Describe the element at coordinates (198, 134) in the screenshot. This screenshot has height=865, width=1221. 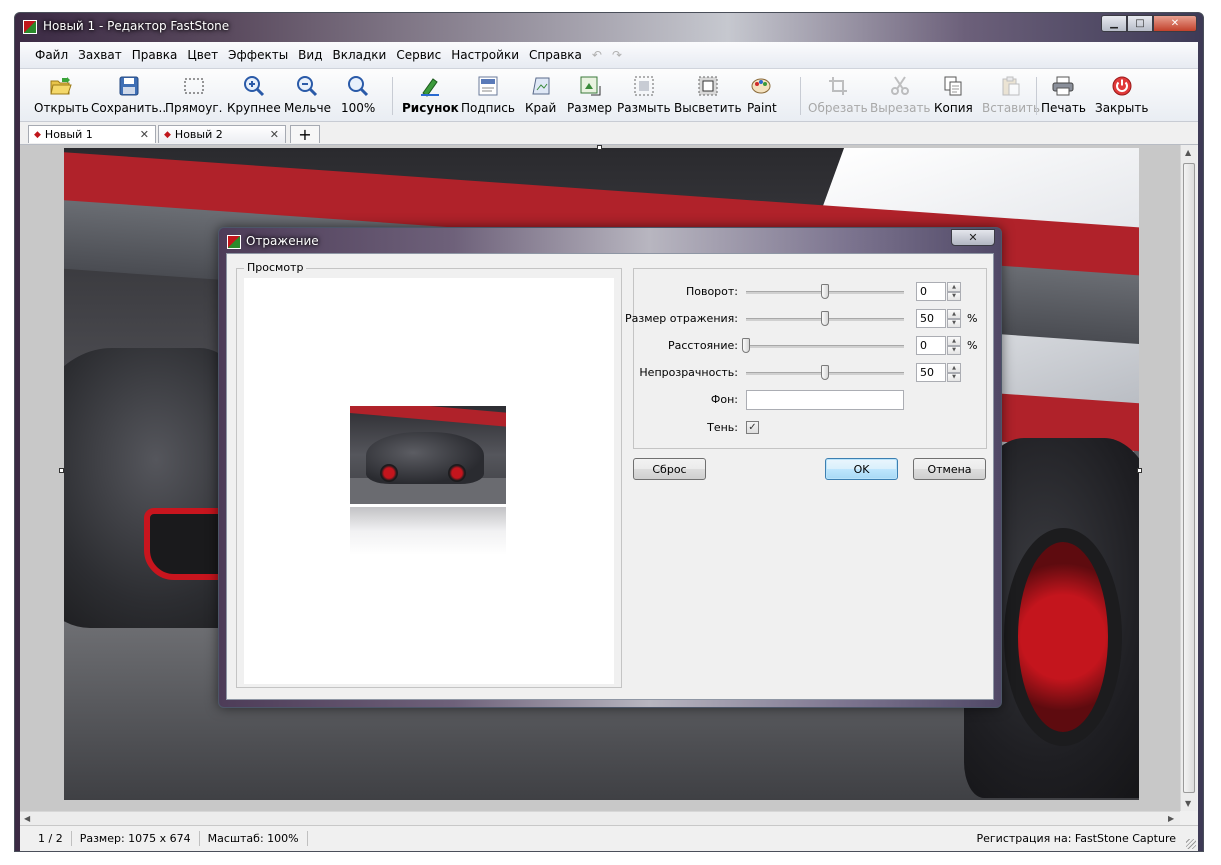
I see `tab-label: Новый 2` at that location.